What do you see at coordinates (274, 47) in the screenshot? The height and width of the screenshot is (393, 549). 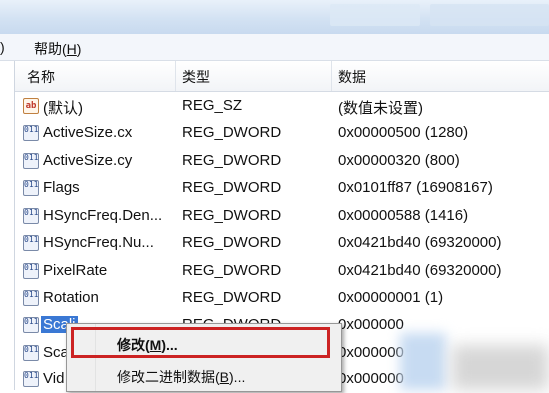 I see `menu-bar: ) 帮助(H)` at bounding box center [274, 47].